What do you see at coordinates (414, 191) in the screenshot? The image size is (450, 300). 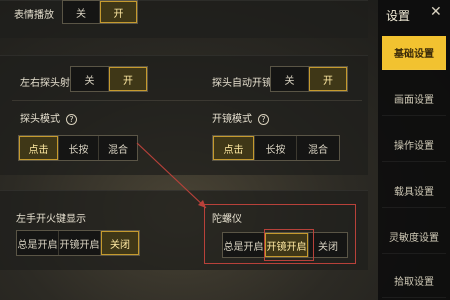 I see `sidebar-item-vehicle: 载具设置` at bounding box center [414, 191].